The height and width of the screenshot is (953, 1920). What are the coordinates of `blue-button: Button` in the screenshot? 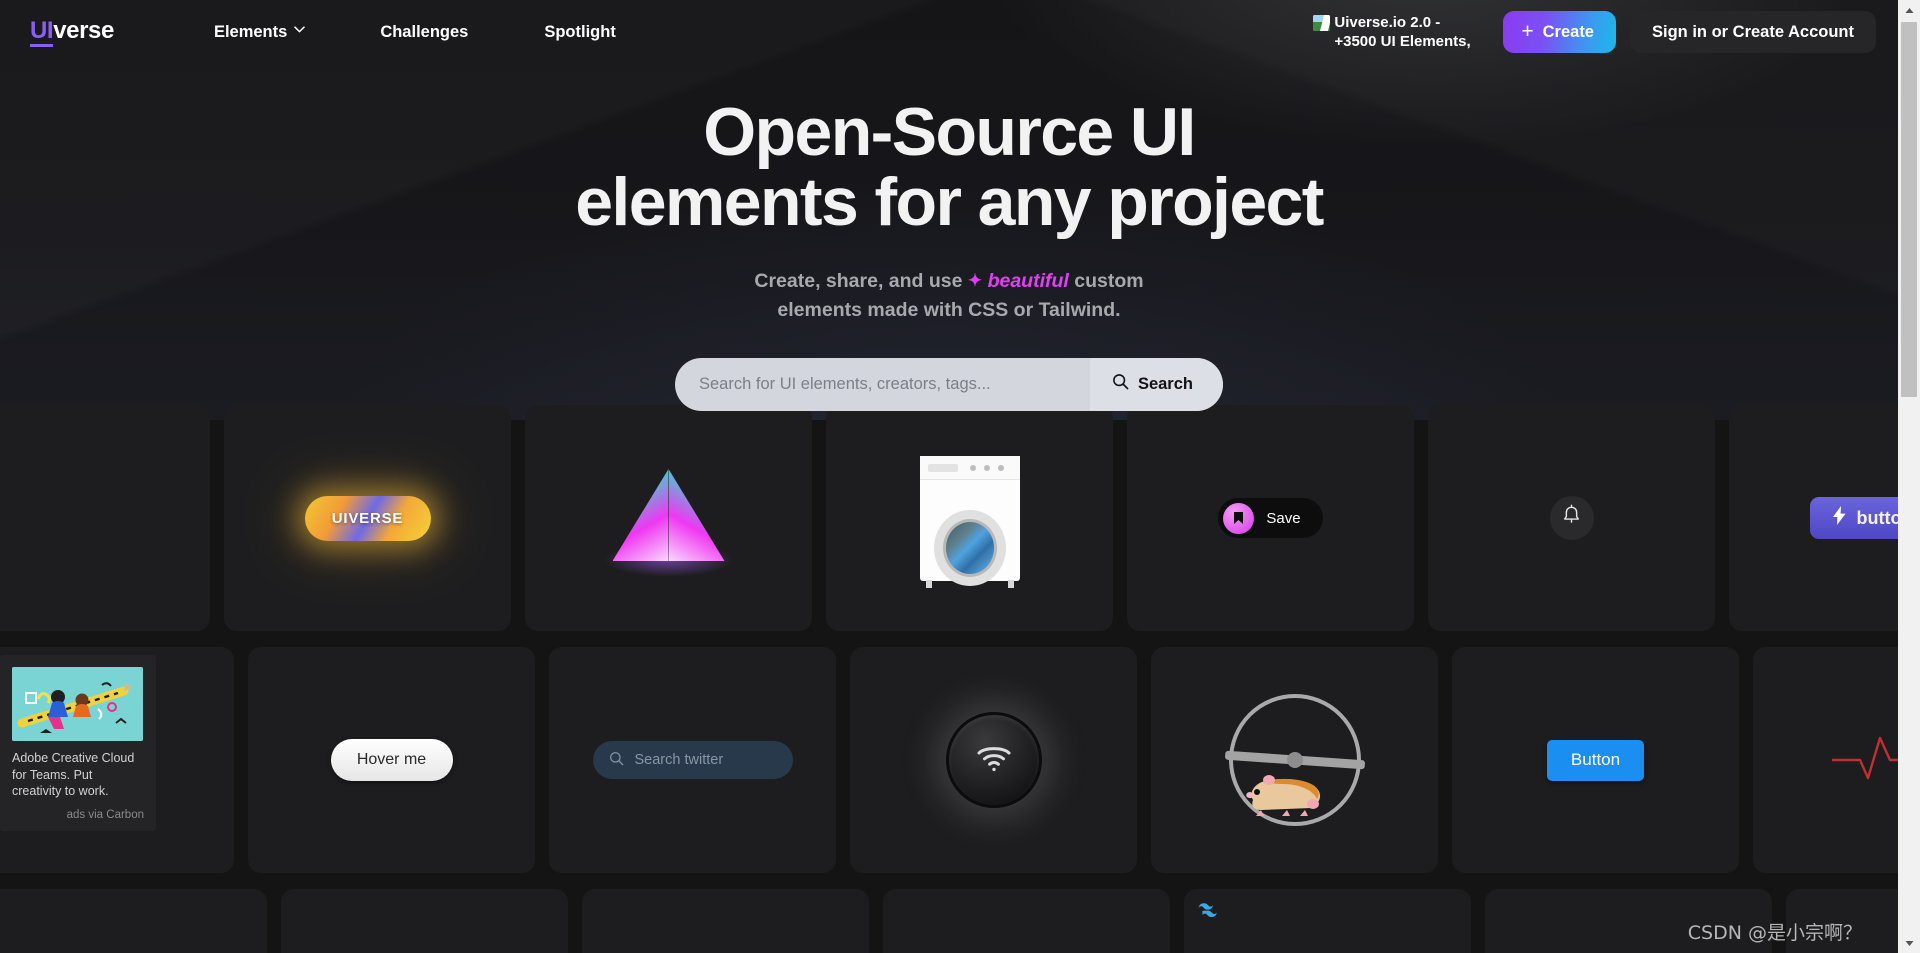 It's located at (1595, 760).